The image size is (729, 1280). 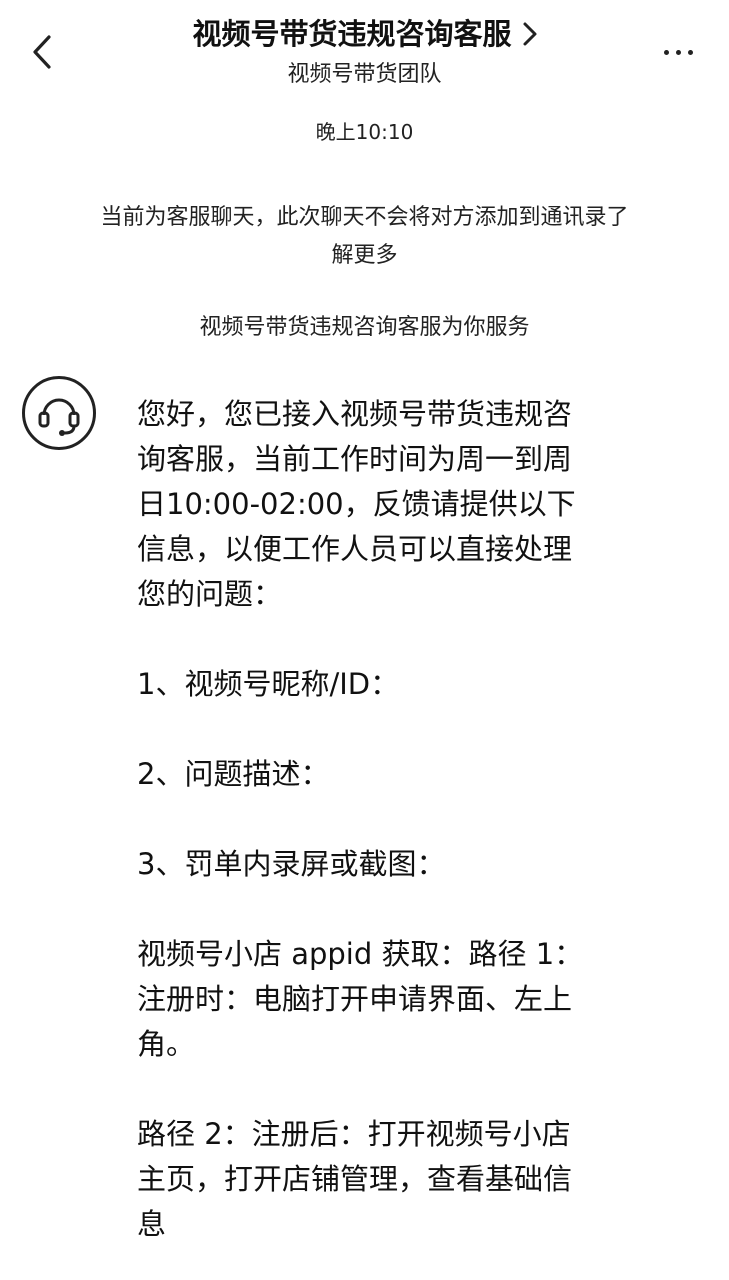 I want to click on message-item-nickname: 1、视频号昵称/ID：, so click(x=268, y=684).